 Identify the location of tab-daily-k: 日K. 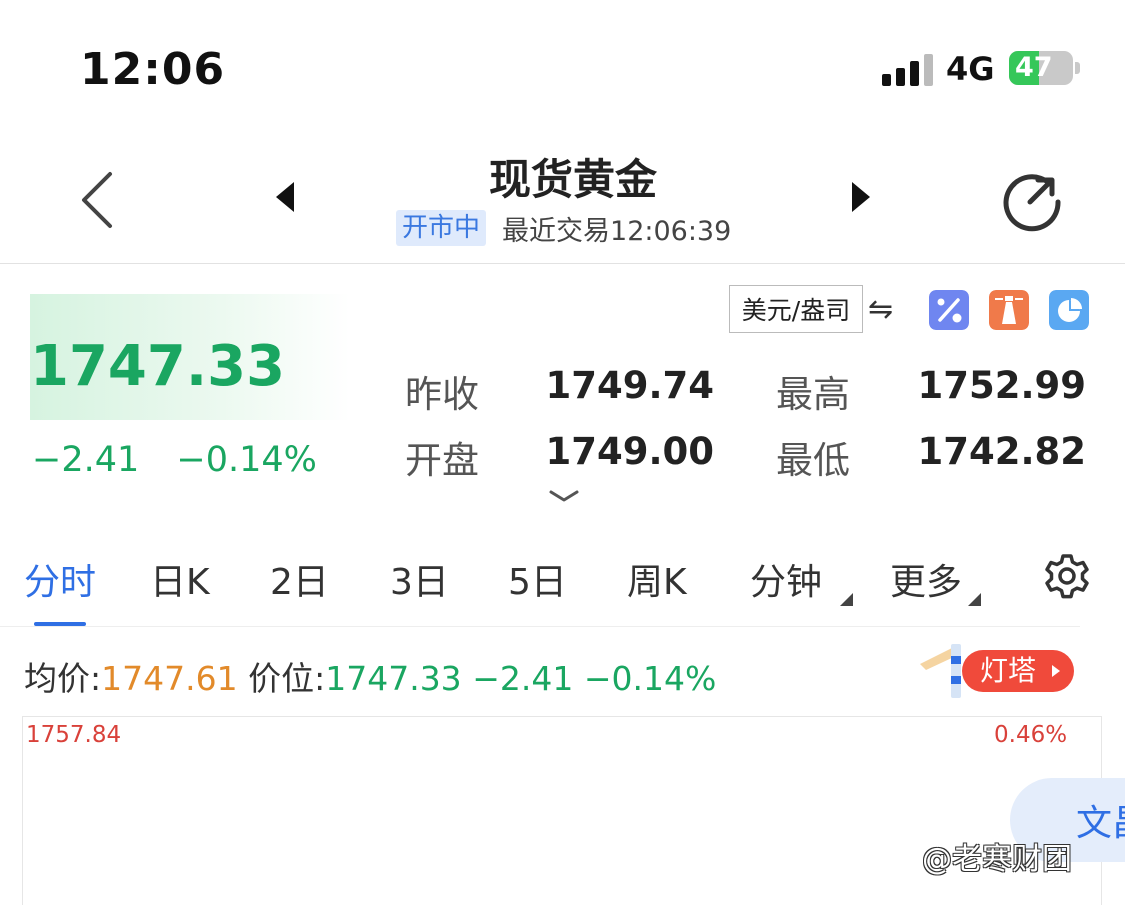
(180, 579).